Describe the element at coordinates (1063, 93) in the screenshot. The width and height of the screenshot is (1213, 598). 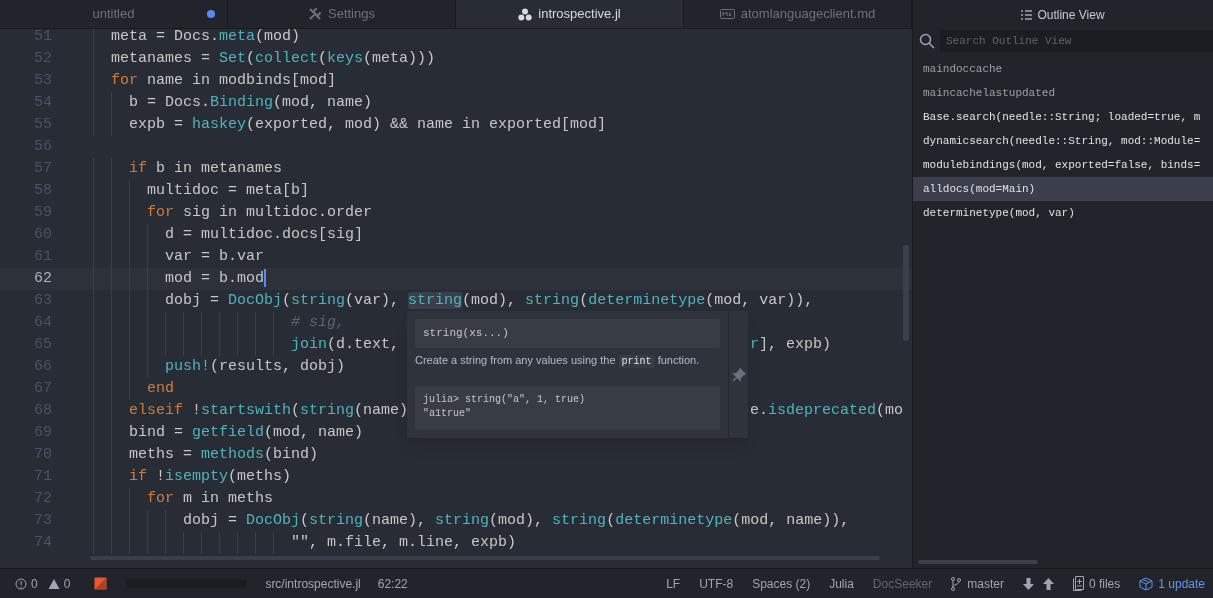
I see `outline-item: maincachelastupdated` at that location.